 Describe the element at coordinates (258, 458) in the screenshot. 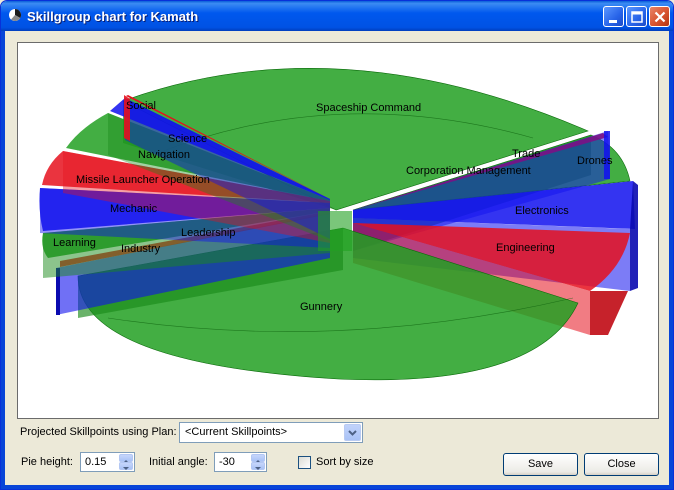

I see `initial-angle-up-button` at that location.